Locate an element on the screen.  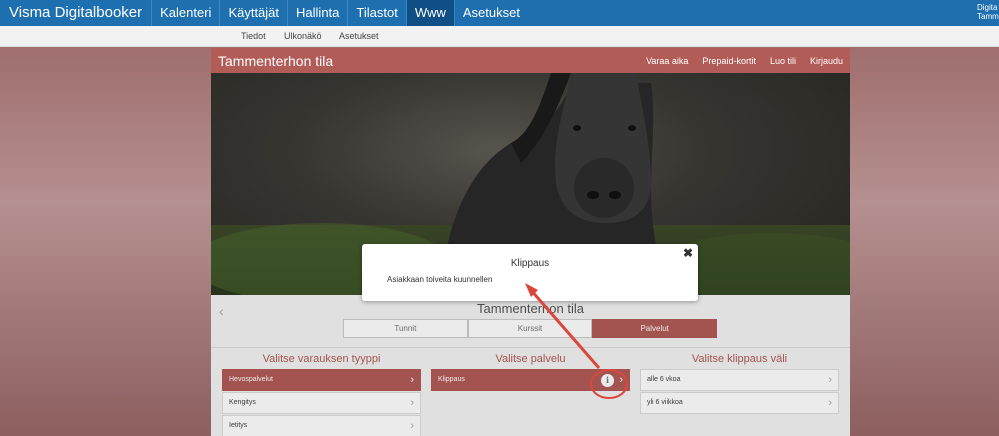
subnav-asetukset: Asetukset is located at coordinates (359, 36).